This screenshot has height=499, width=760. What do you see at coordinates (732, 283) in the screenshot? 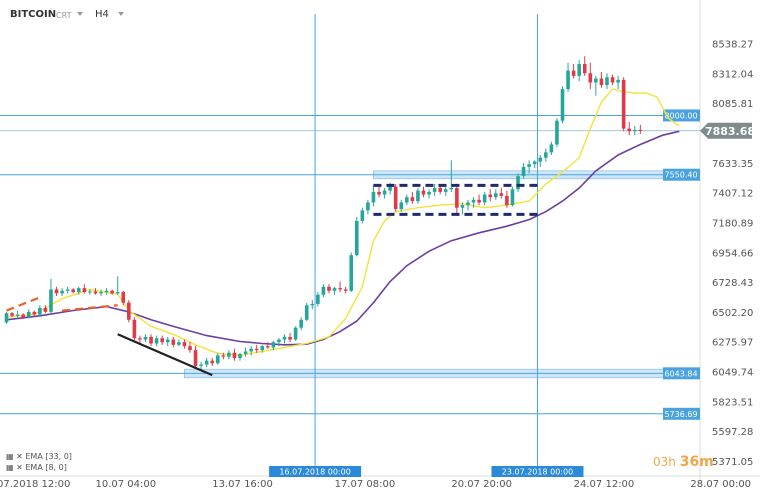
I see `y-tick-label: 6728.43` at bounding box center [732, 283].